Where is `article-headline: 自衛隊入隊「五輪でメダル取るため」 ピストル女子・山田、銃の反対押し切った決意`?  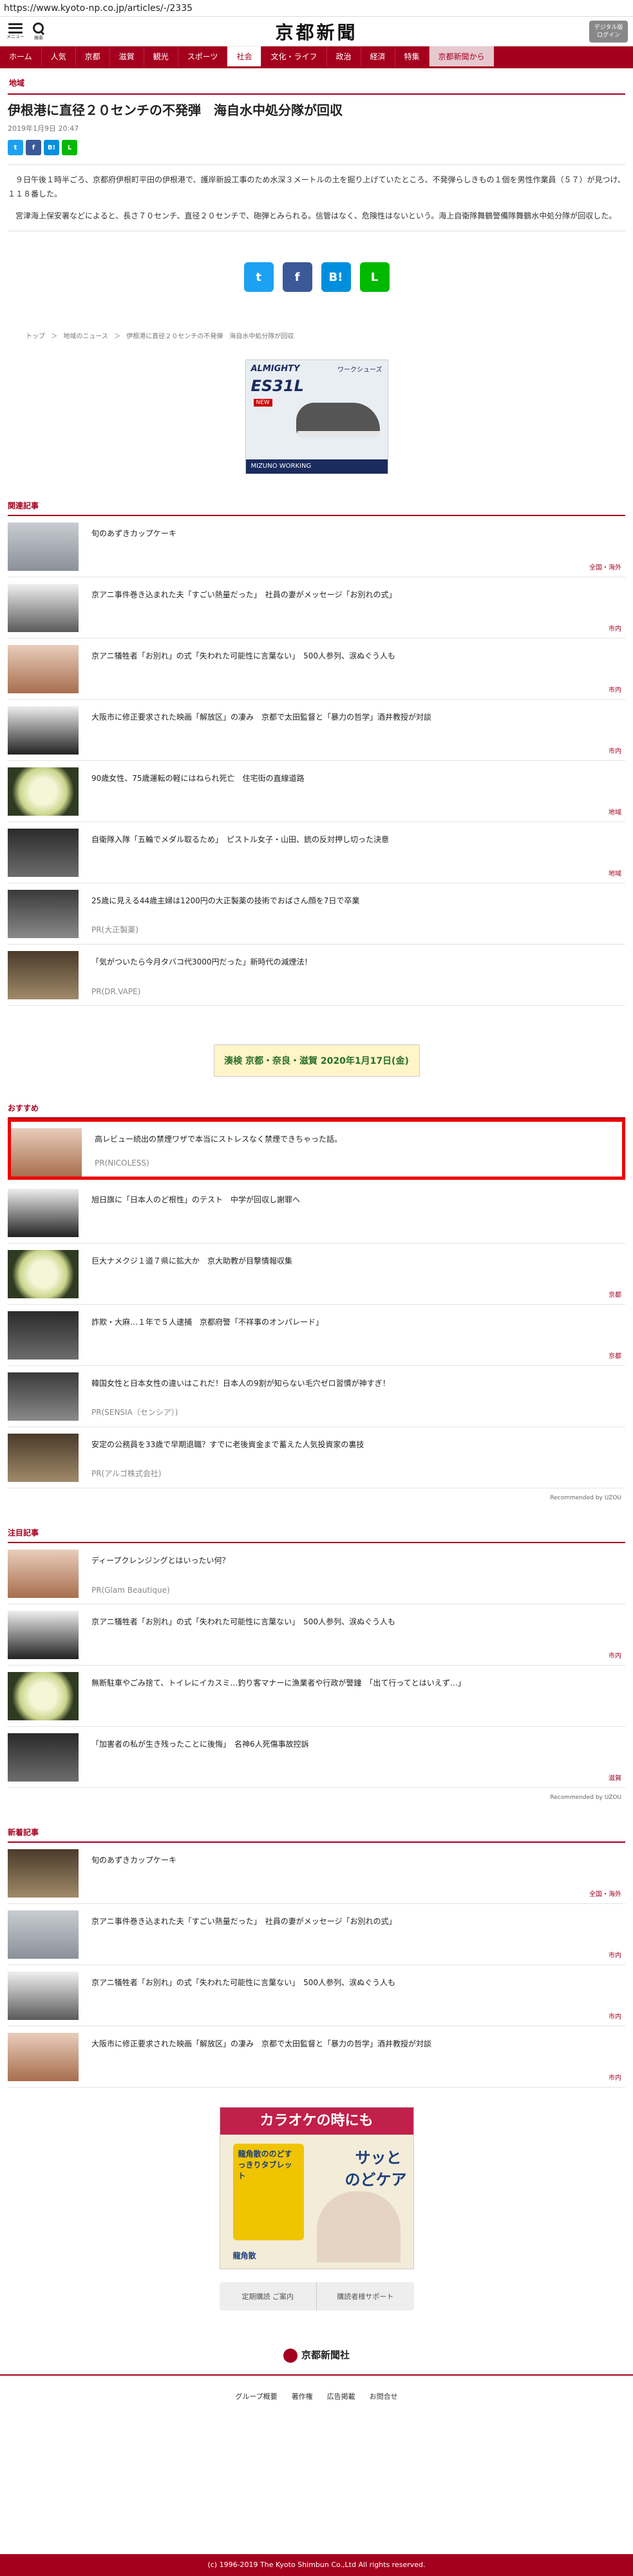 article-headline: 自衛隊入隊「五輪でメダル取るため」 ピストル女子・山田、銃の反対押し切った決意 is located at coordinates (352, 852).